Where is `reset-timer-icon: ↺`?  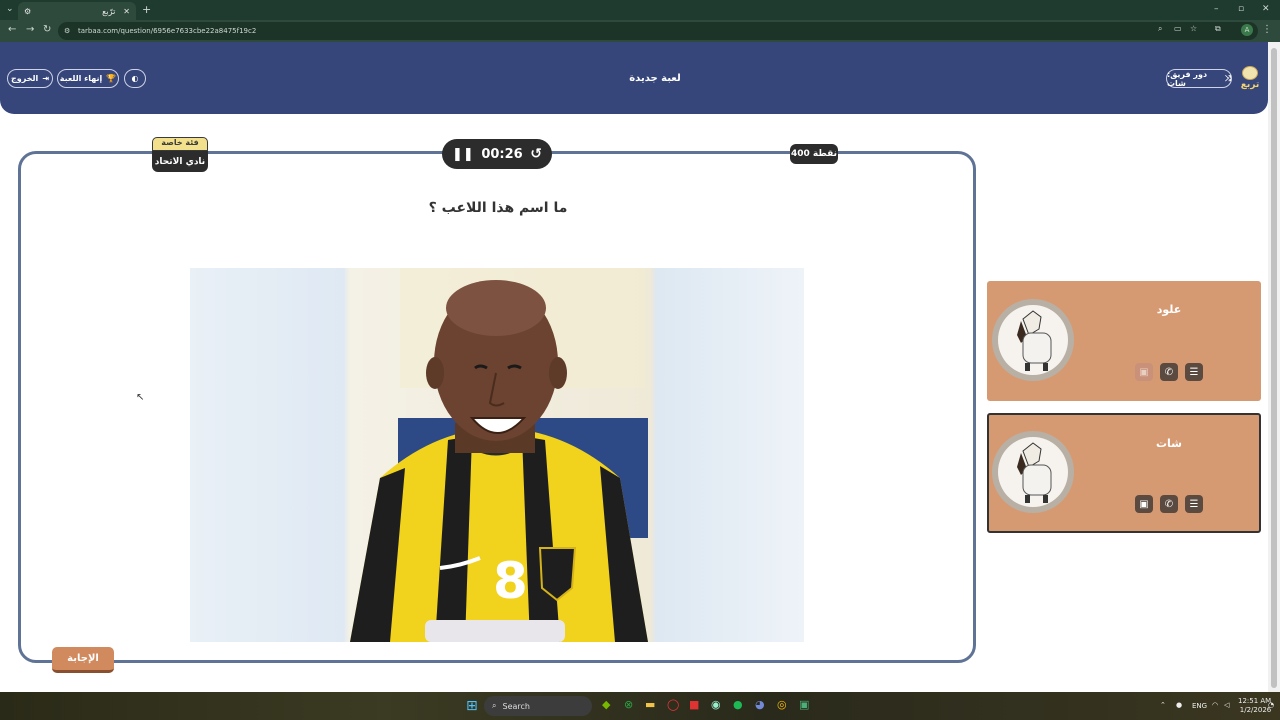
reset-timer-icon: ↺ is located at coordinates (536, 154).